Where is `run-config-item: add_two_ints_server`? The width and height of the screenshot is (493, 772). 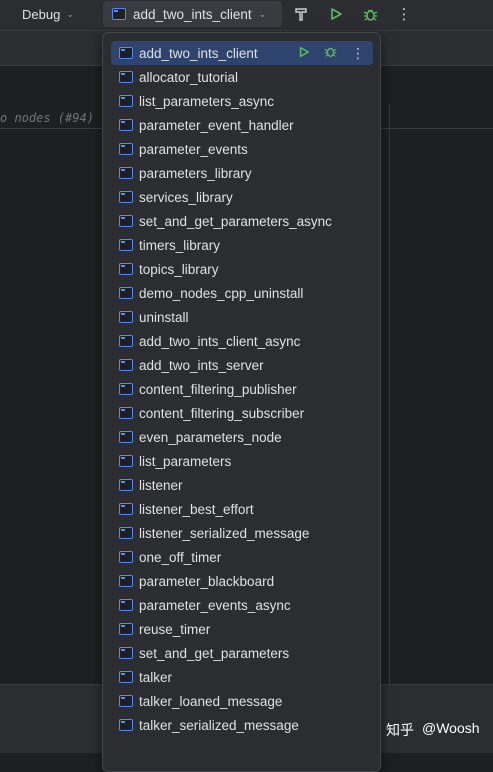
run-config-item: add_two_ints_server is located at coordinates (242, 365).